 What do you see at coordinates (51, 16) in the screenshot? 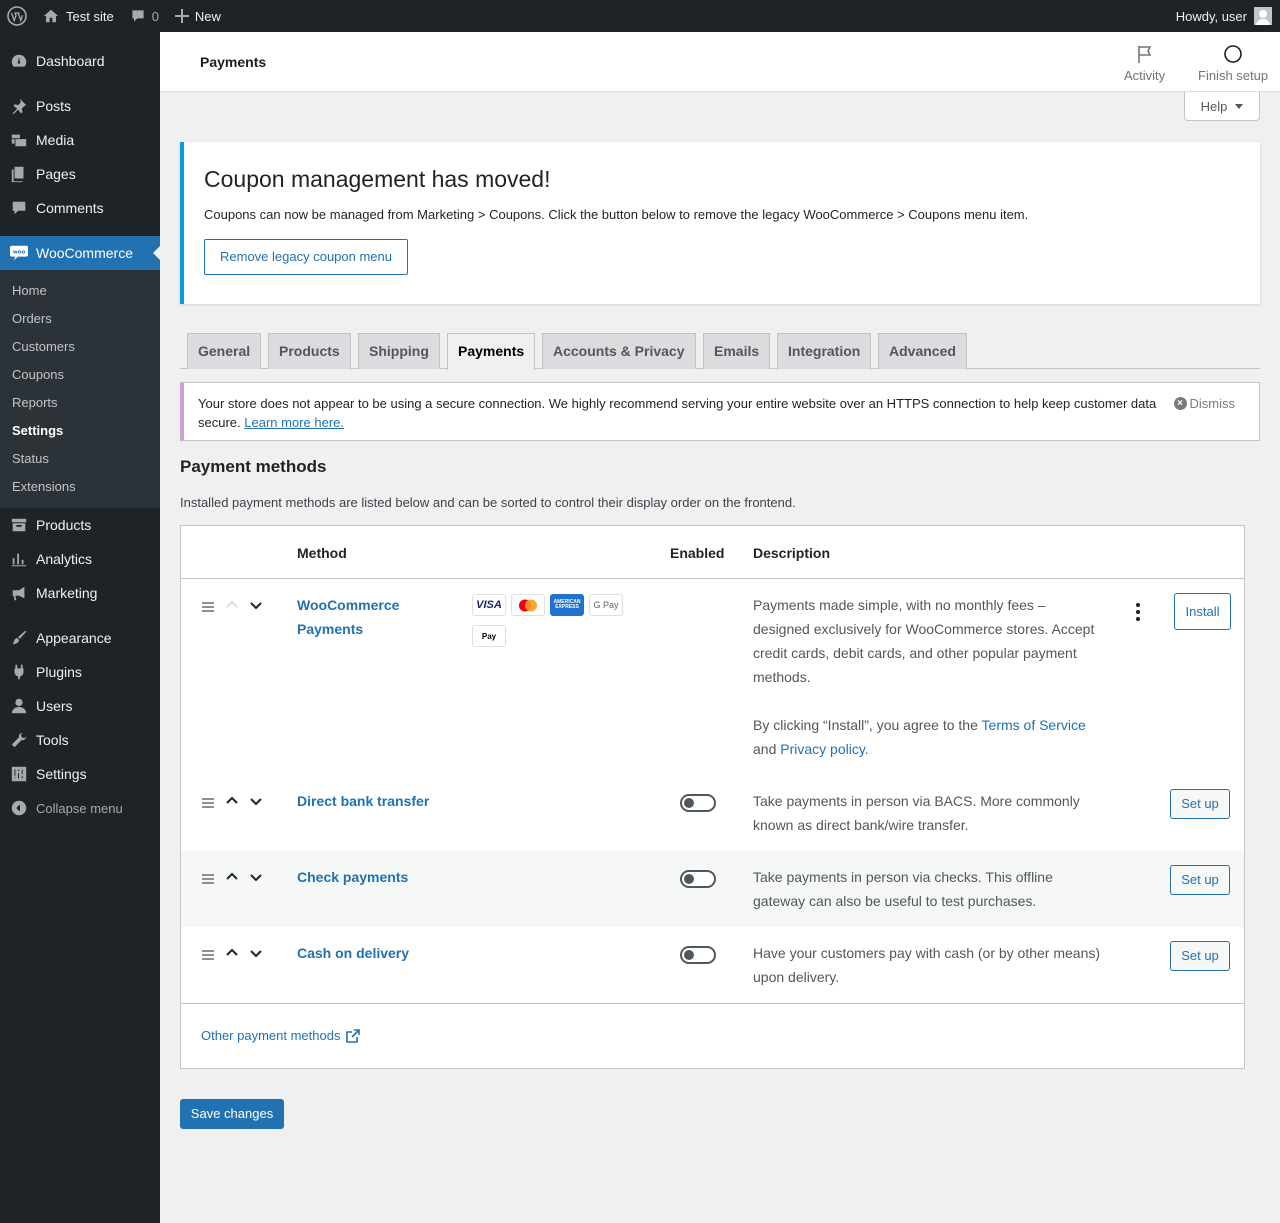
I see `home-icon` at bounding box center [51, 16].